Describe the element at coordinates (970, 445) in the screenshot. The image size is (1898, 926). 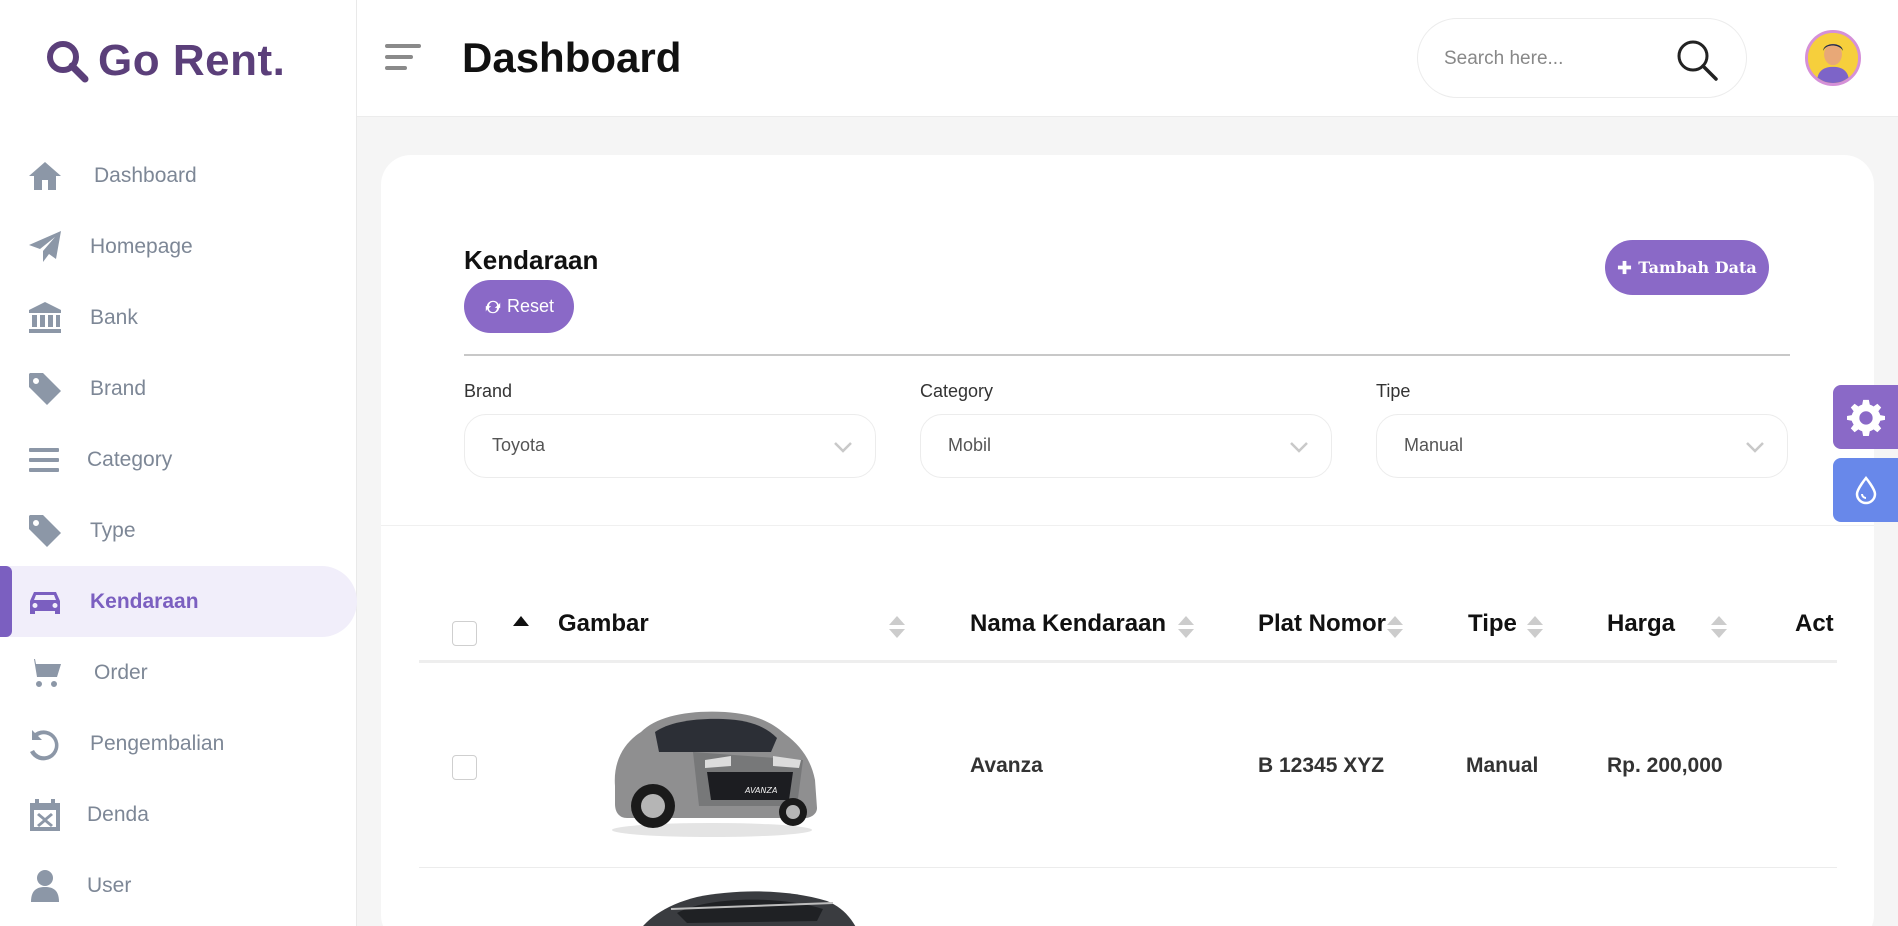
I see `select-value: Mobil` at that location.